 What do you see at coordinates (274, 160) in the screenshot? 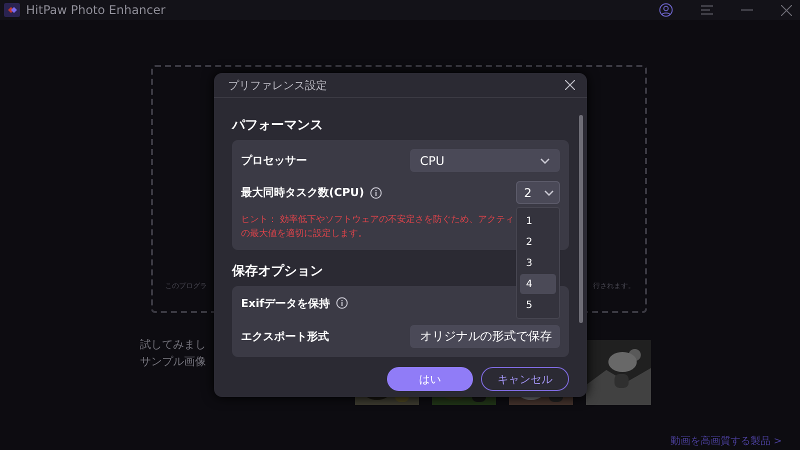
I see `setting-label: プロセッサー` at bounding box center [274, 160].